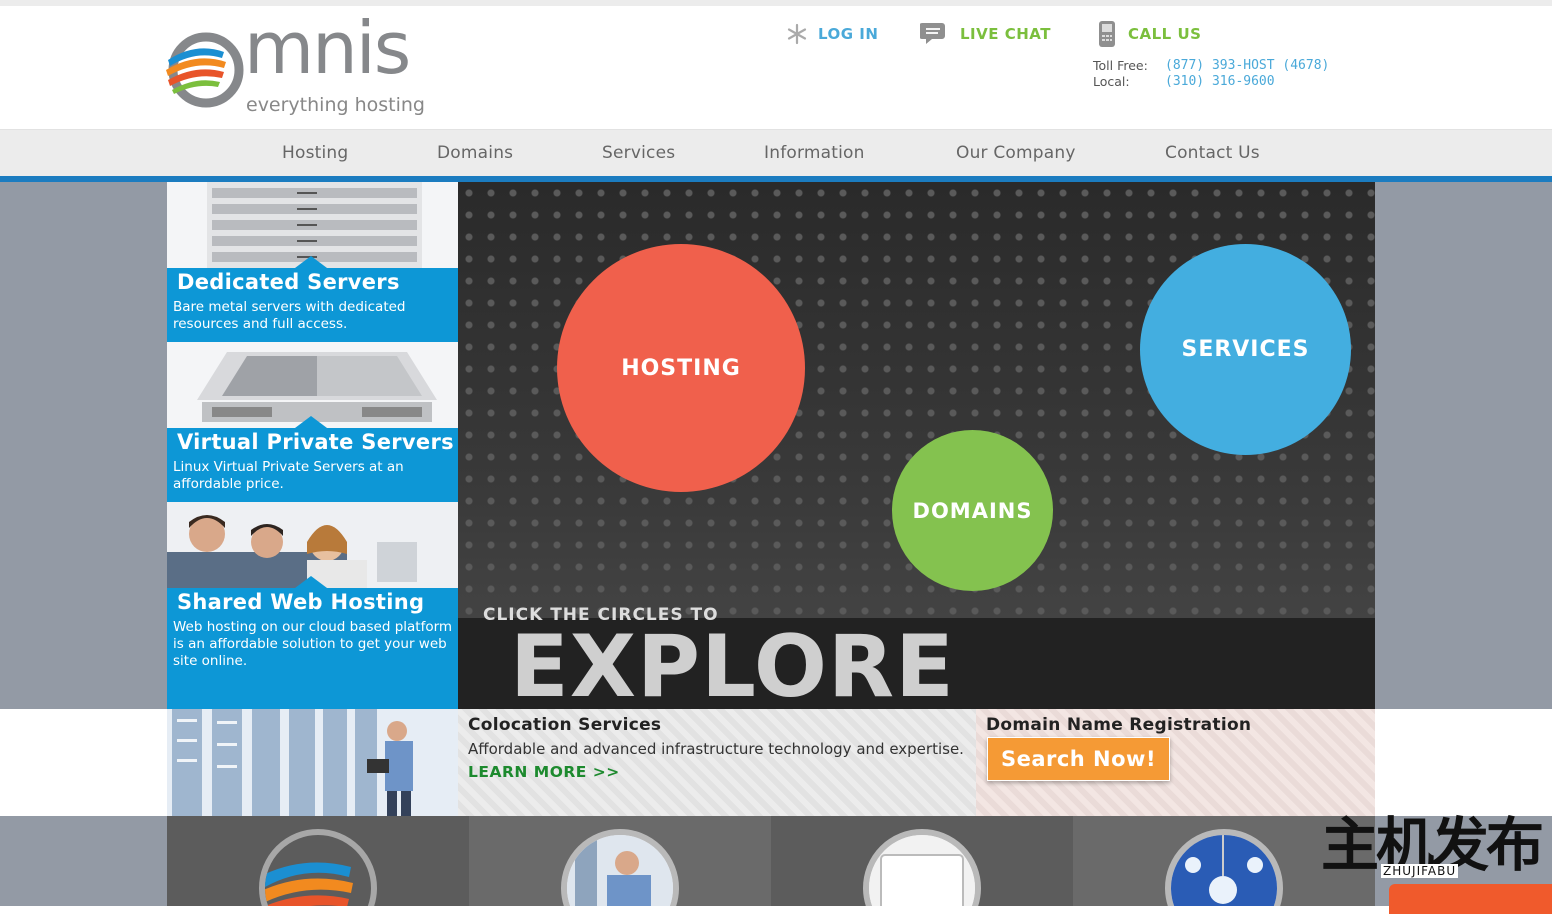  I want to click on top-border, so click(776, 3).